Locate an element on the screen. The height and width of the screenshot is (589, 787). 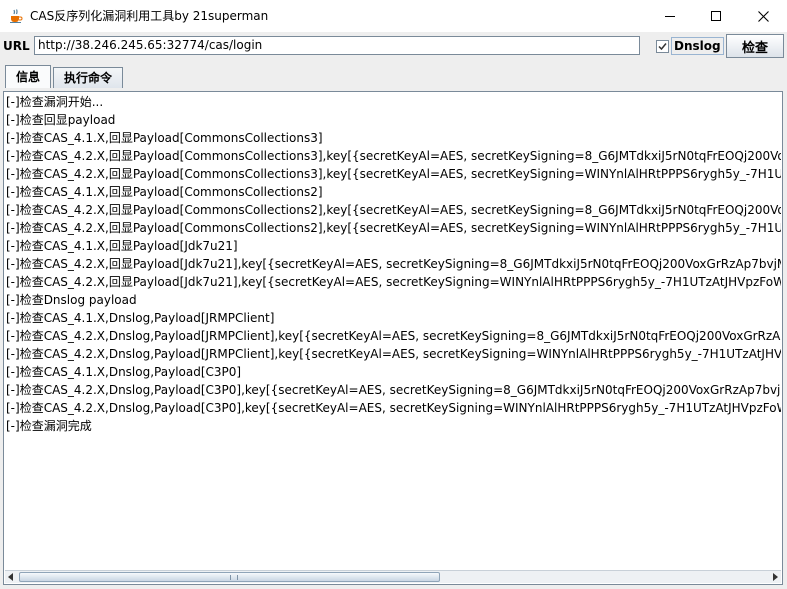
close-button is located at coordinates (763, 16).